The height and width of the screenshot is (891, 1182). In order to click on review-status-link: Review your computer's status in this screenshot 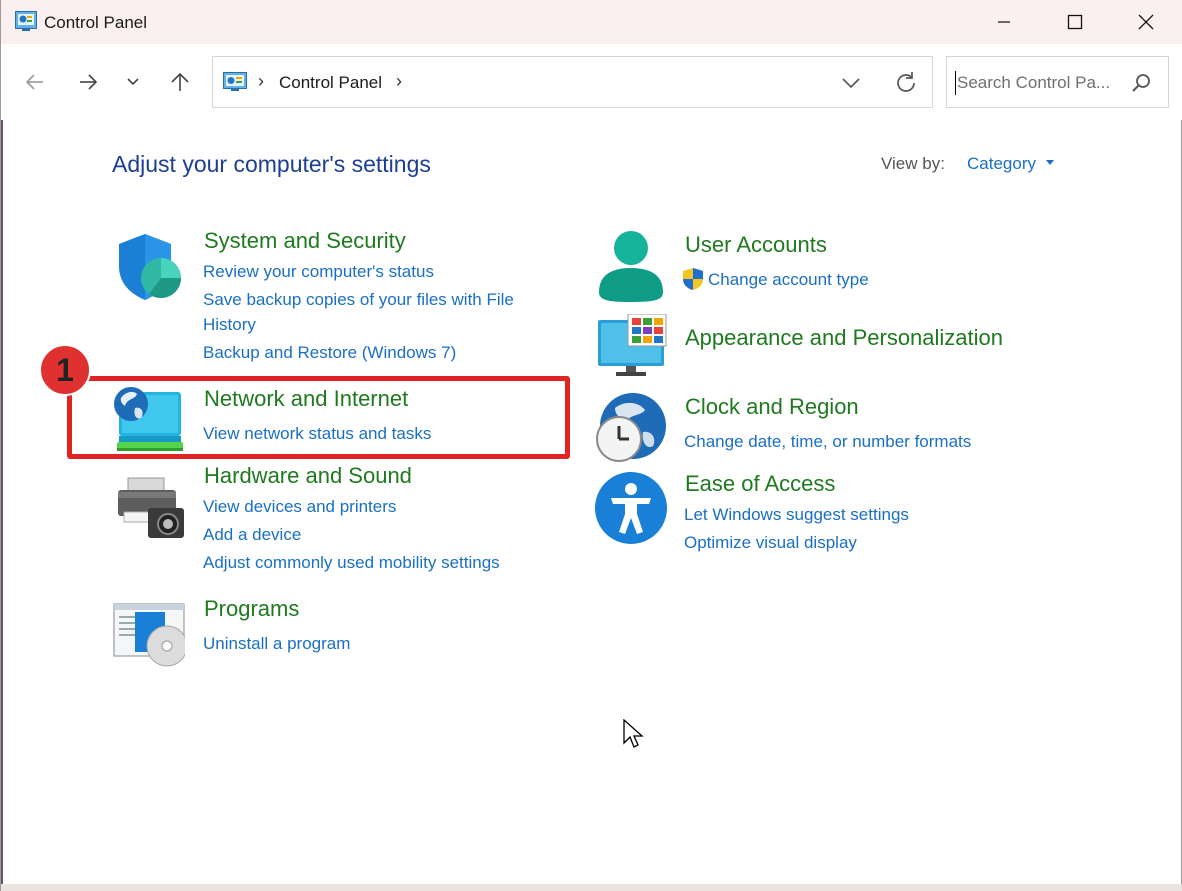, I will do `click(318, 272)`.